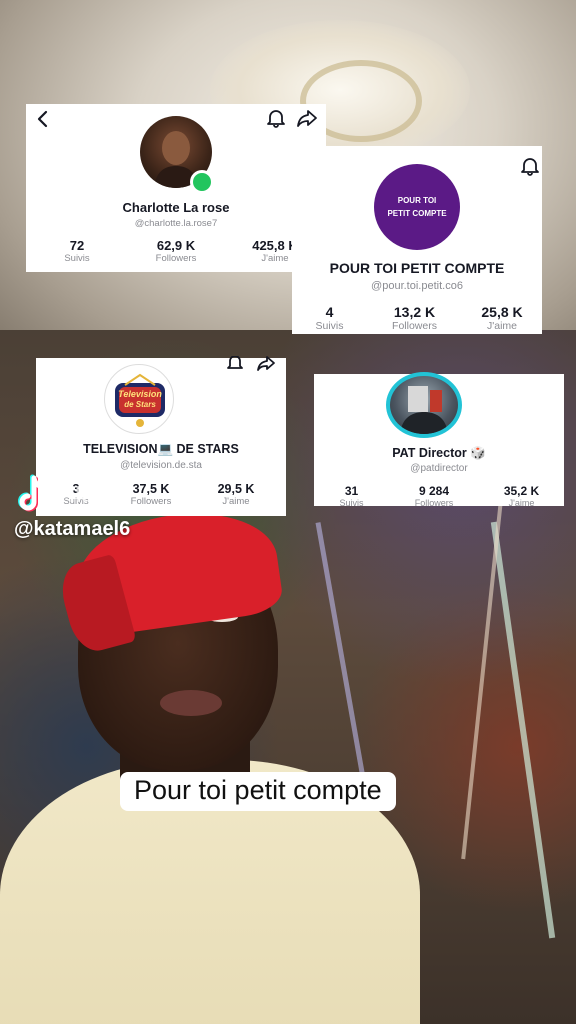  What do you see at coordinates (351, 491) in the screenshot?
I see `stat-value: 31` at bounding box center [351, 491].